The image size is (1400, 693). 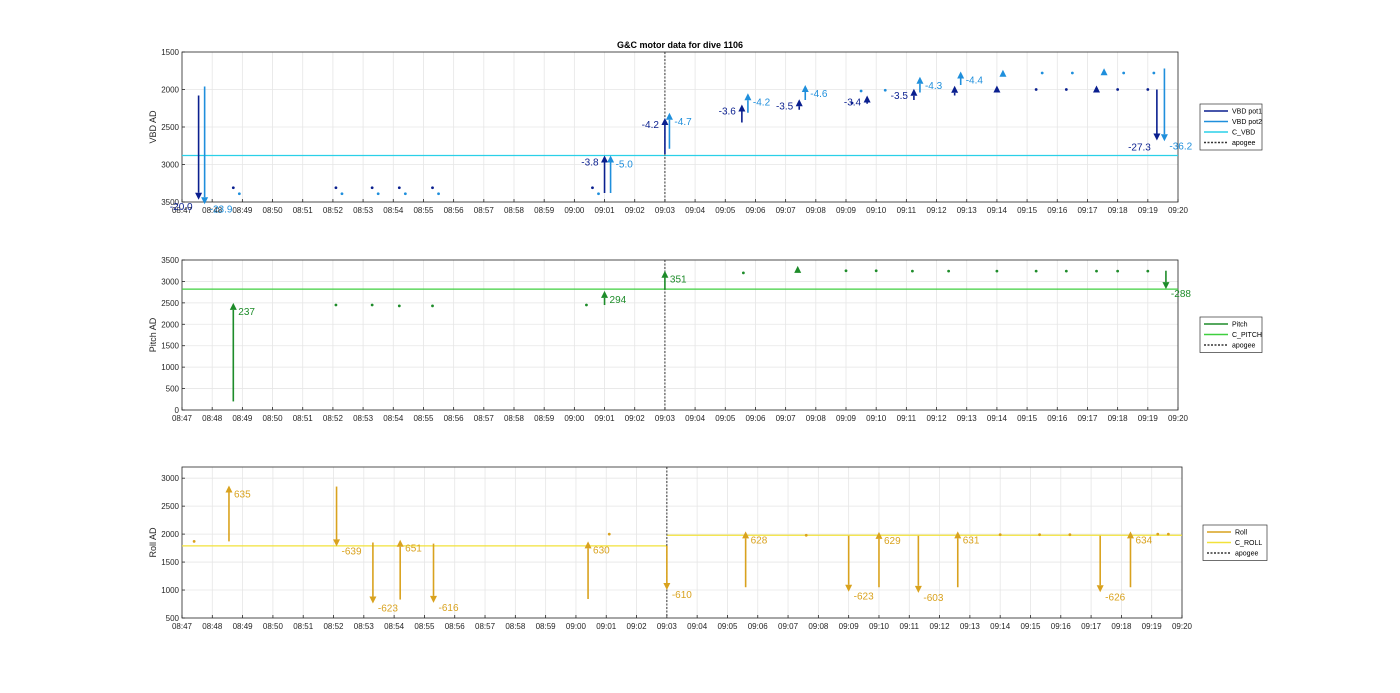 I want to click on arrow-value-label: -27.3, so click(x=1139, y=148).